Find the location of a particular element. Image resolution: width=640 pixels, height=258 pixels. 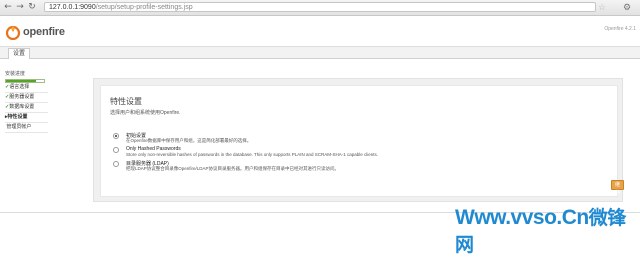

tab-bar: 设置 is located at coordinates (320, 52).